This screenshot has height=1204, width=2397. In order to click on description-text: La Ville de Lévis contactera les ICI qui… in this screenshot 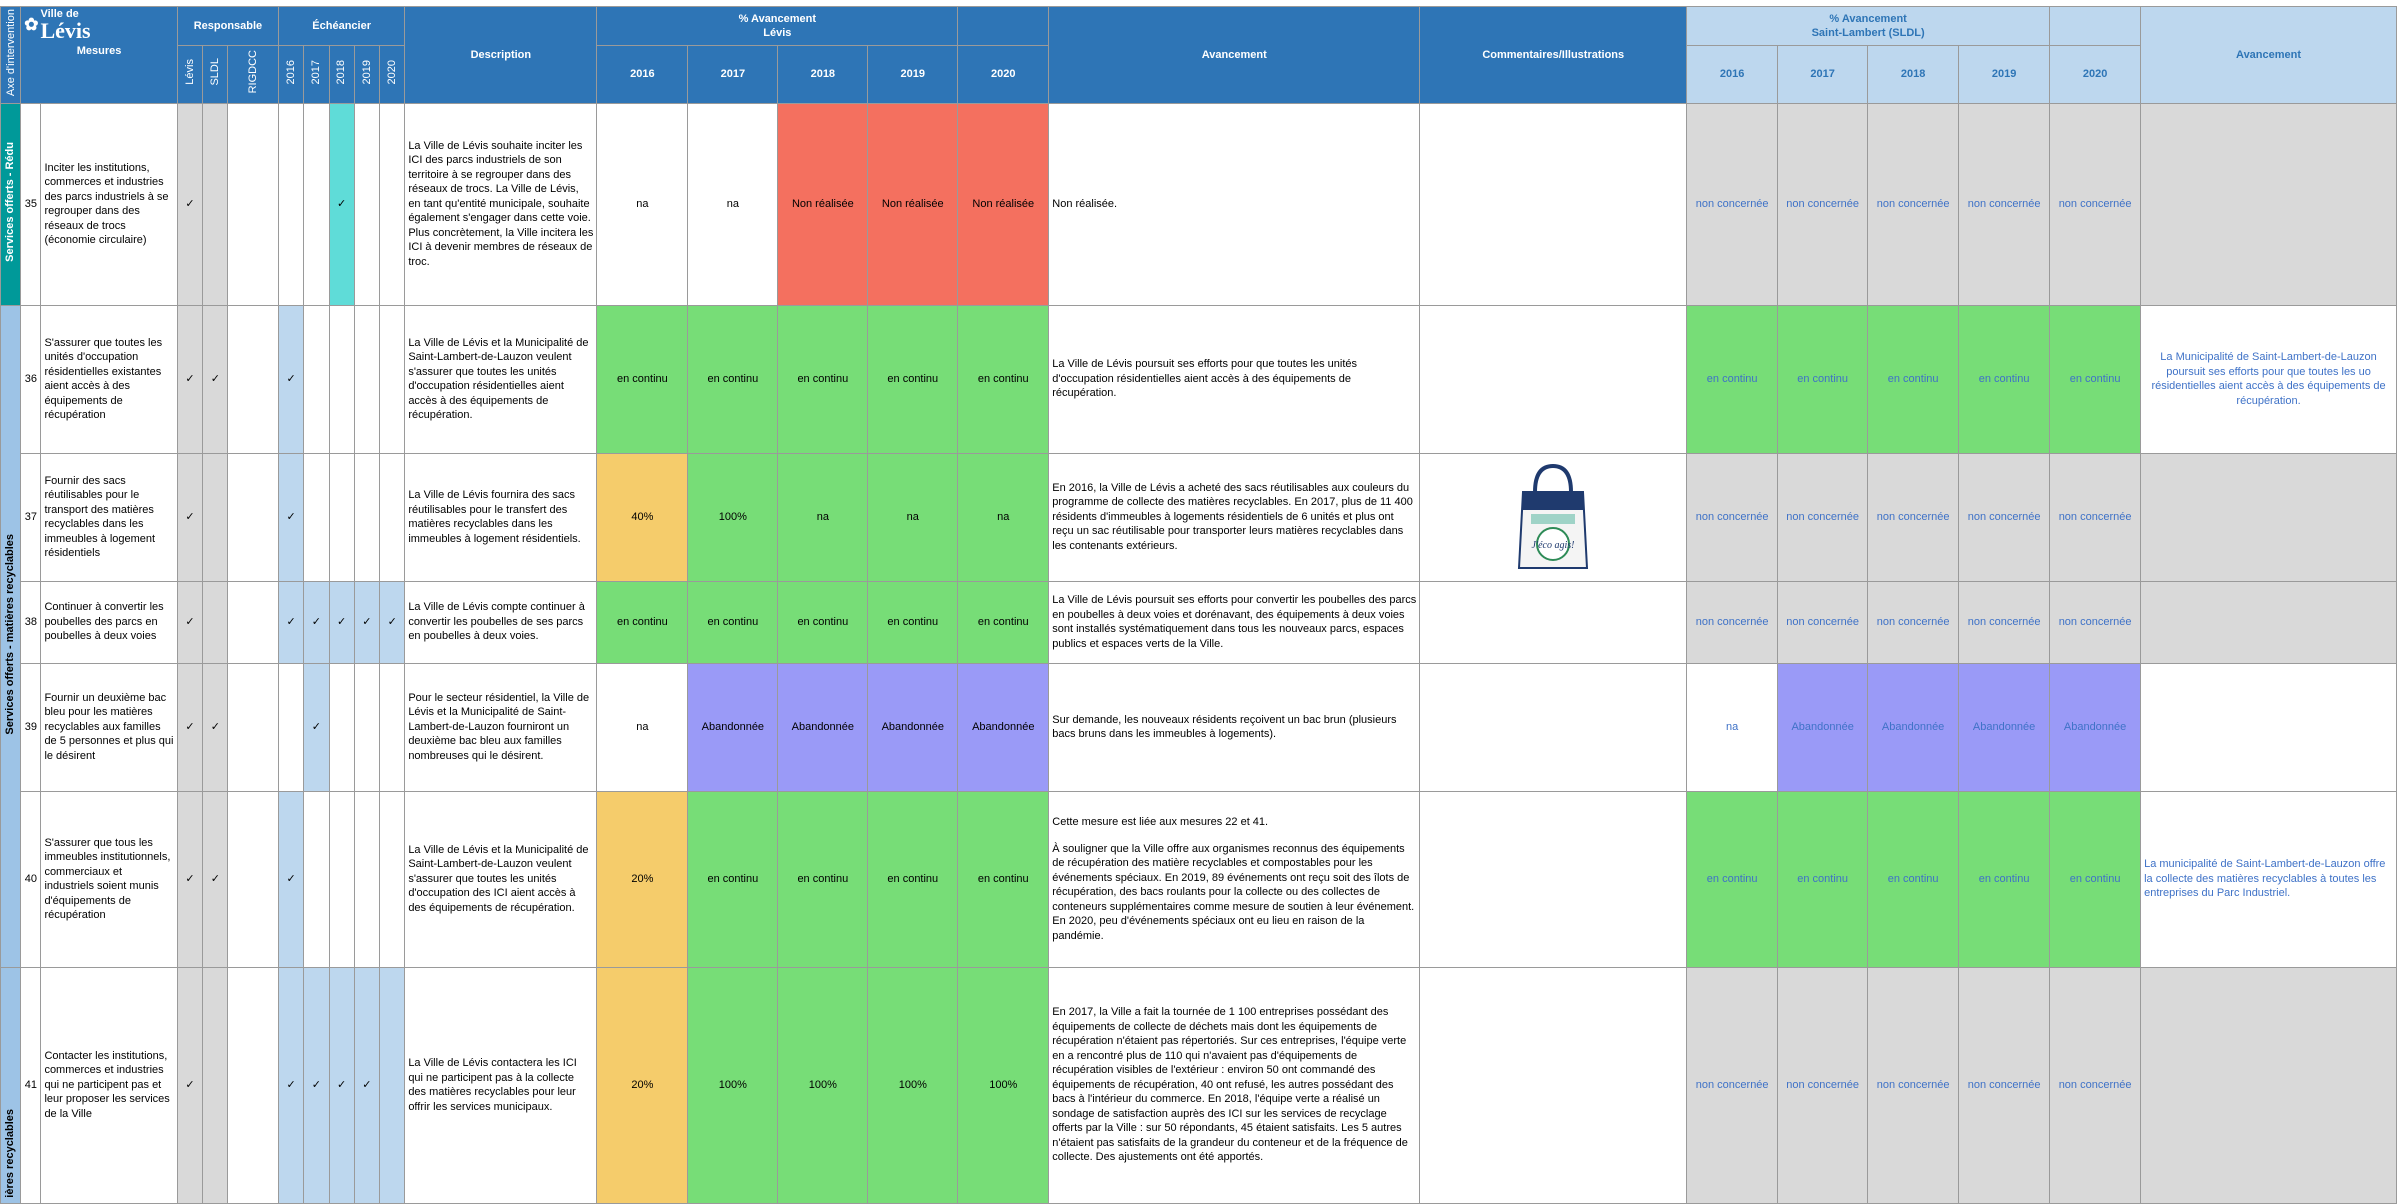, I will do `click(501, 1085)`.